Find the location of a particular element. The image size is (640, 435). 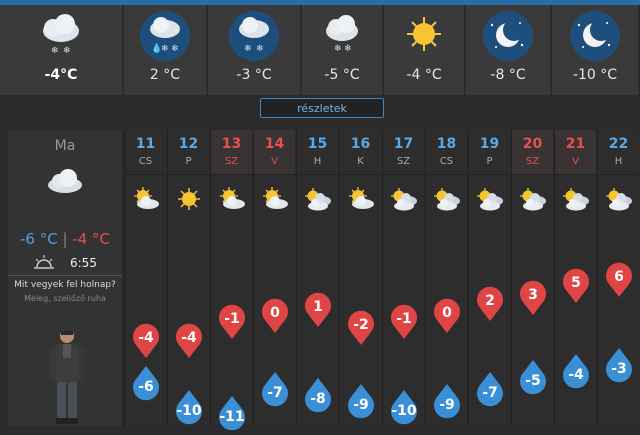

max-temp-pin: -4 is located at coordinates (189, 341).